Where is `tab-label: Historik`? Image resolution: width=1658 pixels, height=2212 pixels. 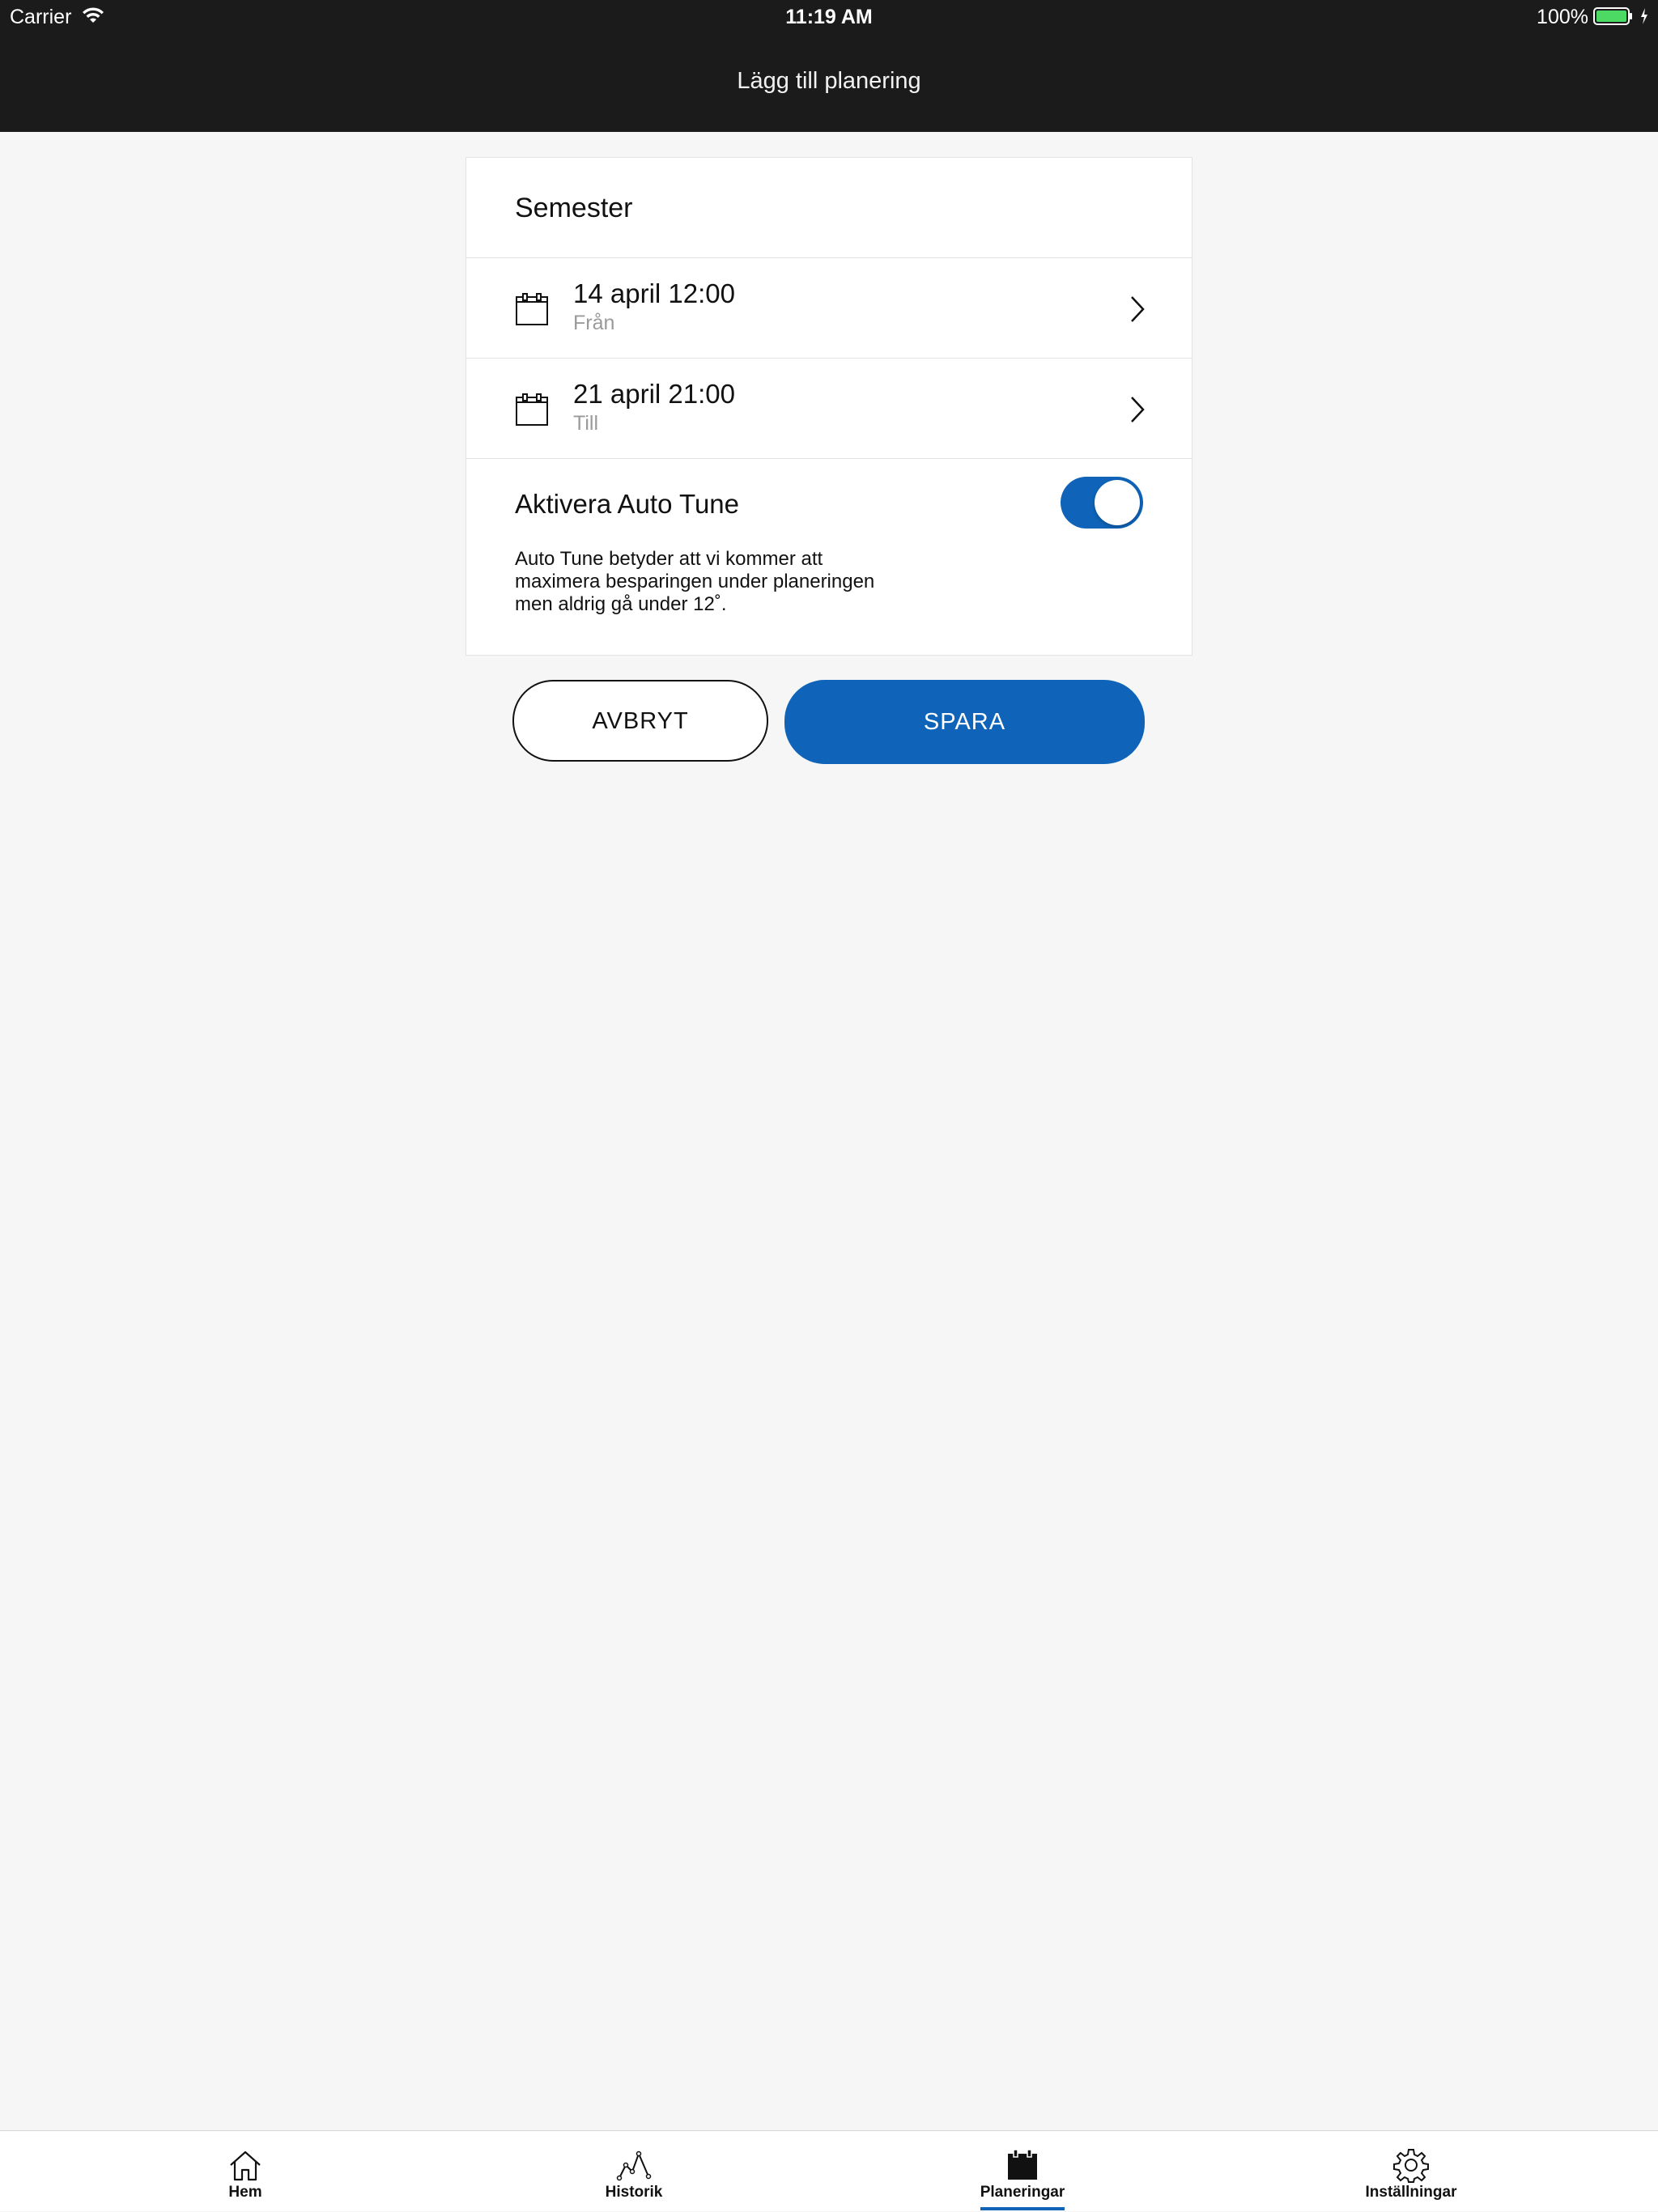
tab-label: Historik is located at coordinates (634, 2192).